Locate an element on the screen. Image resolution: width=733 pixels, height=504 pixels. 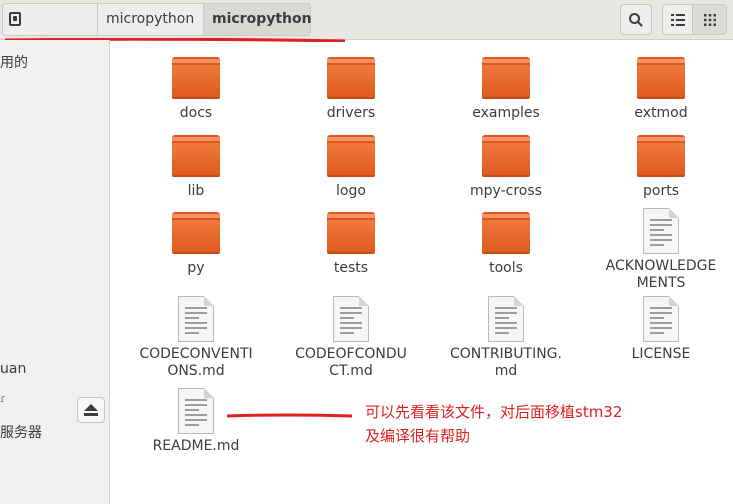
file-name-label: CODEOFCONDUCT.md is located at coordinates (351, 362).